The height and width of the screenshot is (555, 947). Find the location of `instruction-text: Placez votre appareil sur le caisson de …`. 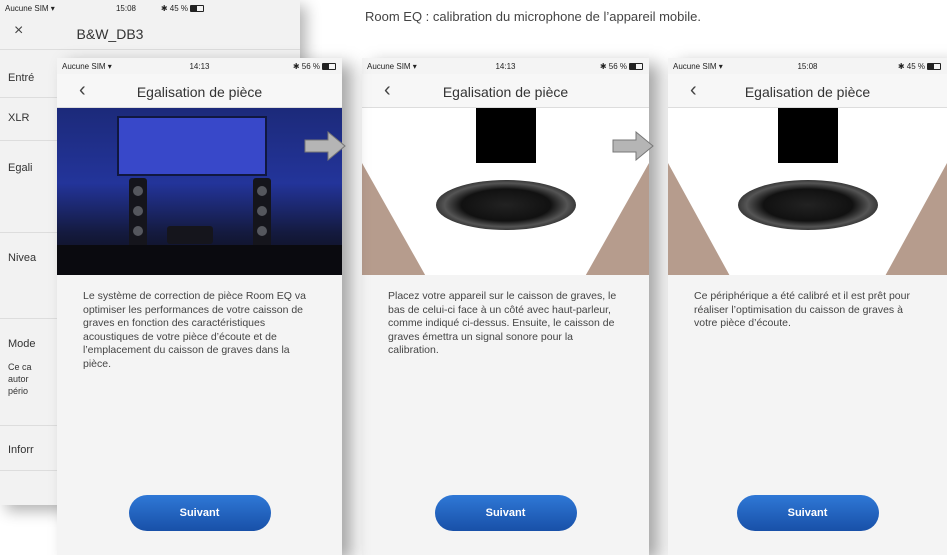

instruction-text: Placez votre appareil sur le caisson de … is located at coordinates (502, 323).